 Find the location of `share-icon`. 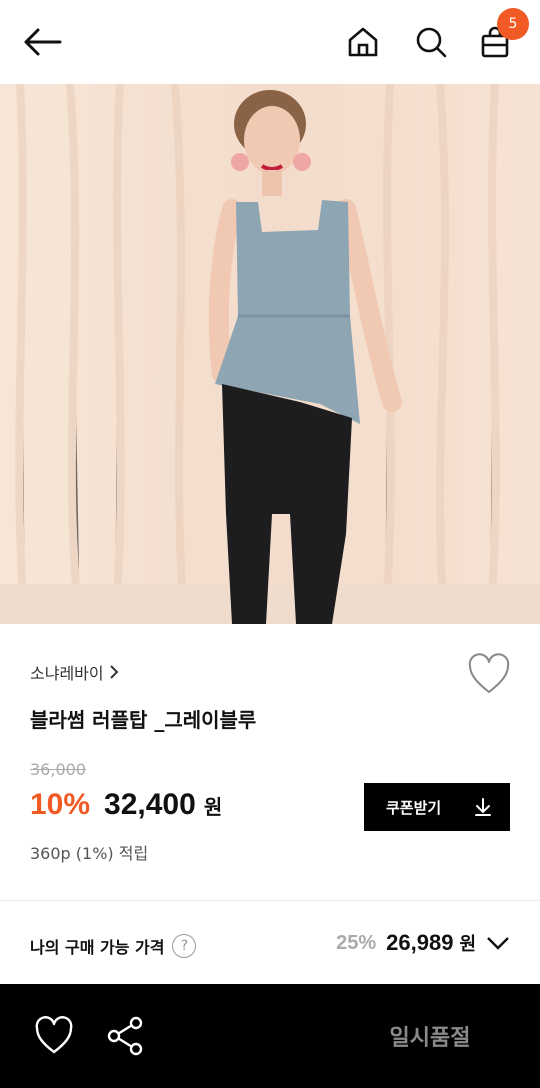

share-icon is located at coordinates (125, 1036).